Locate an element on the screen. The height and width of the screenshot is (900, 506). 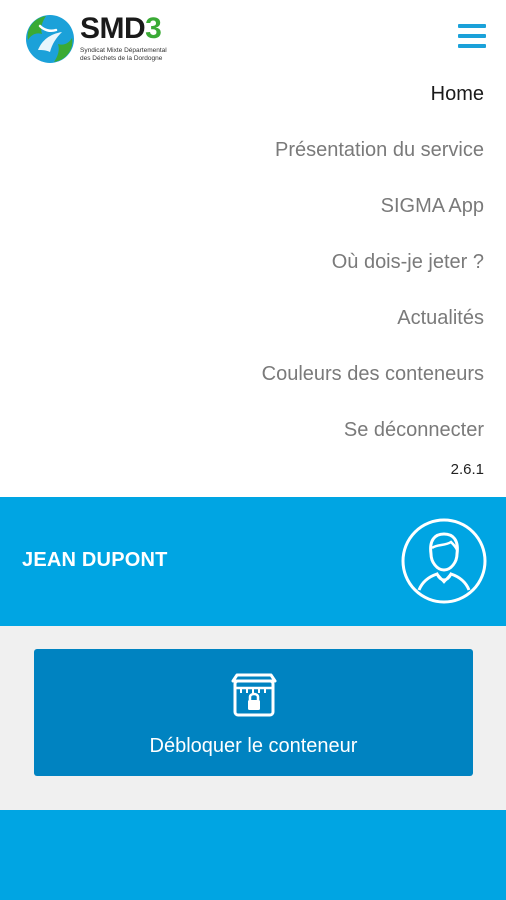
user-name: JEAN DUPONT is located at coordinates (95, 560).